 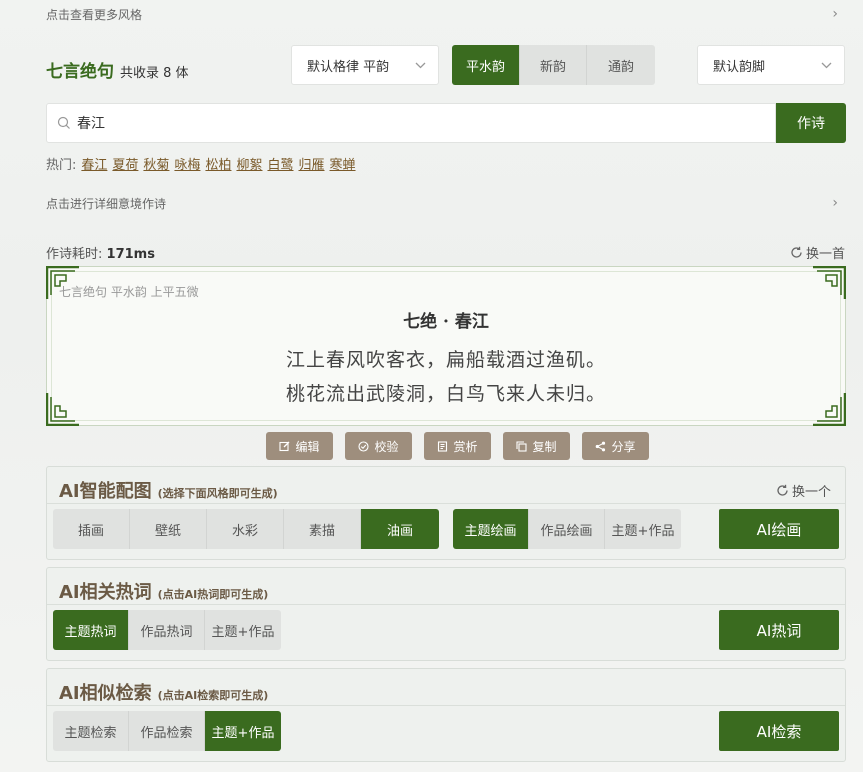 I want to click on card-header: AI智能配图 (选择下面风格即可生成), so click(x=168, y=490).